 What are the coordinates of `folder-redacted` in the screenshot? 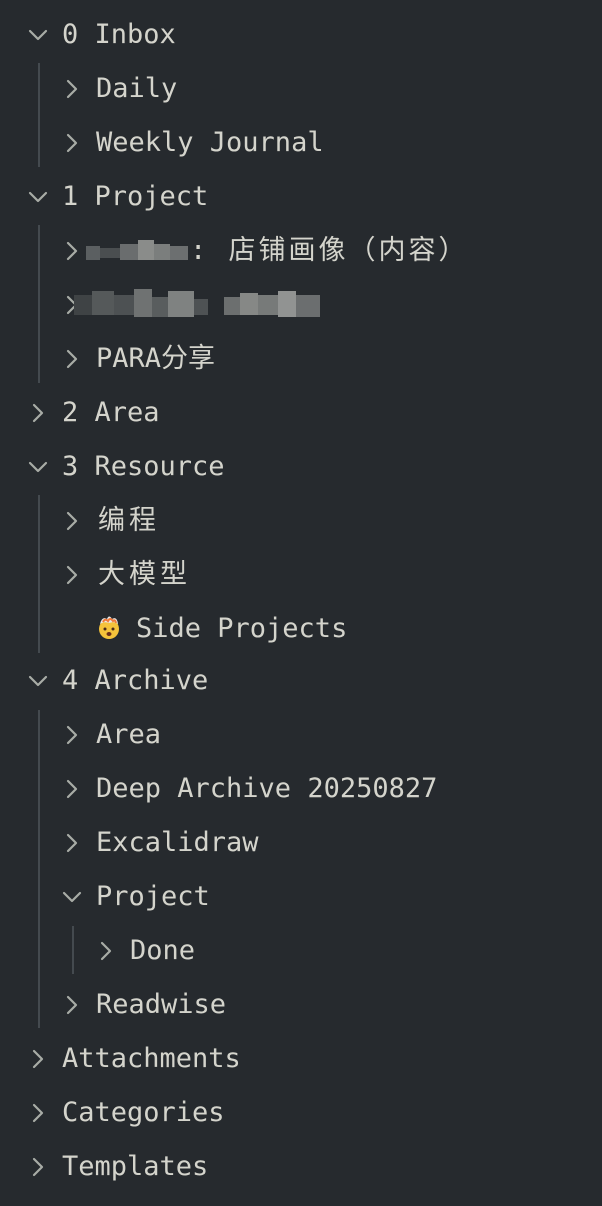 It's located at (301, 305).